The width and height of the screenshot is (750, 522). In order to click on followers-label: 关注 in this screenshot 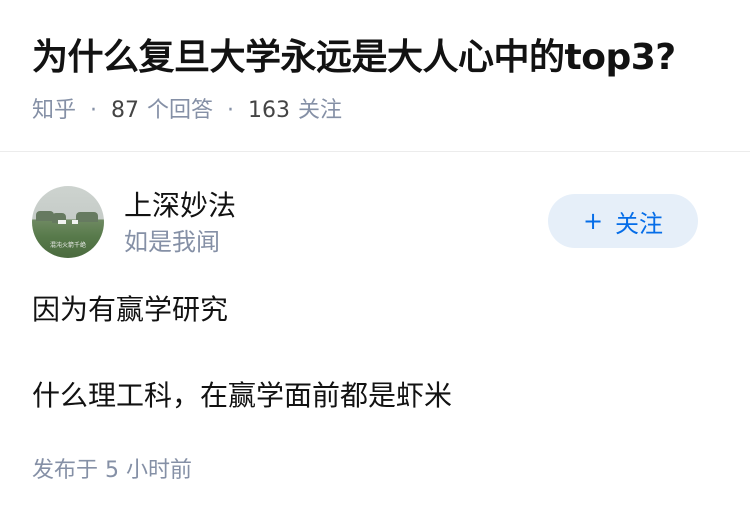, I will do `click(320, 111)`.